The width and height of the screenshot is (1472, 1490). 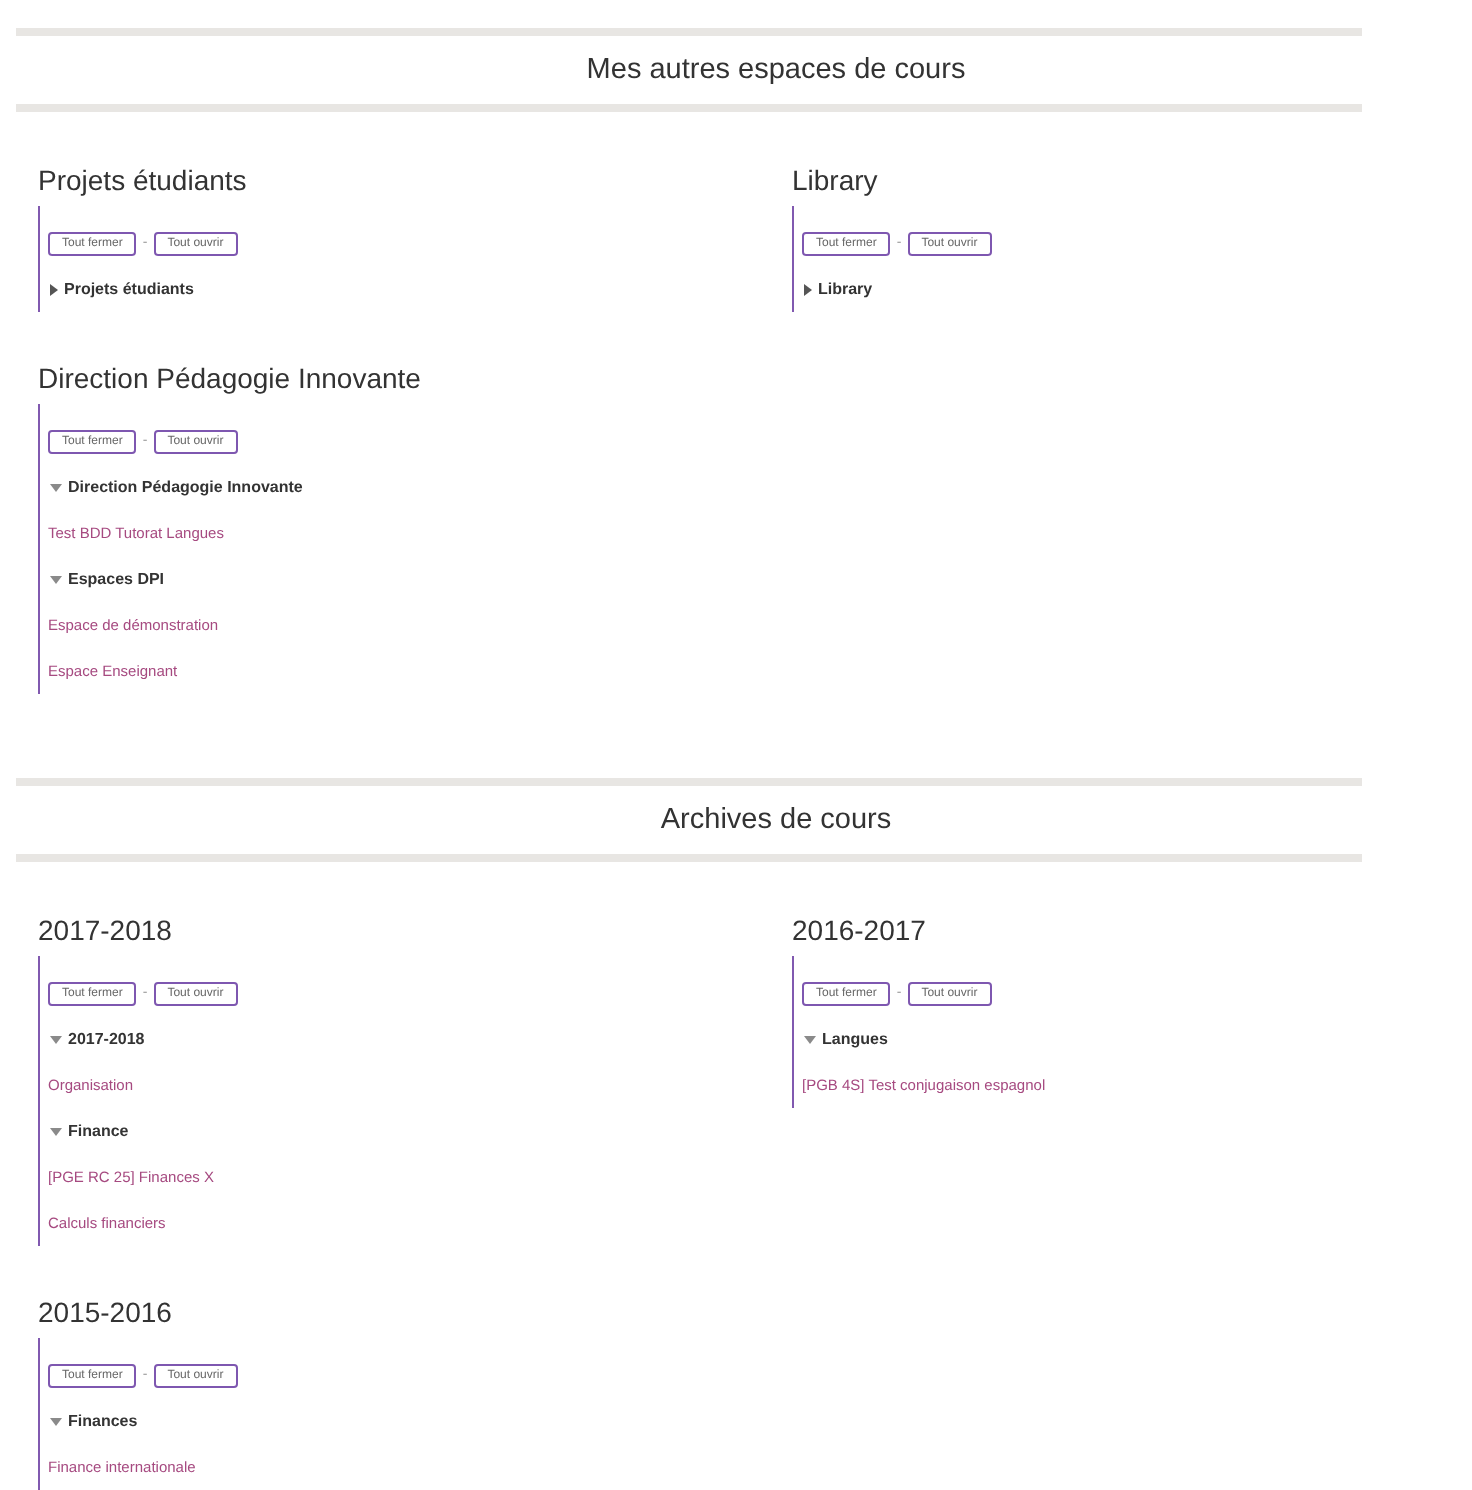 What do you see at coordinates (776, 71) in the screenshot?
I see `section-title: Mes autres espaces de cours` at bounding box center [776, 71].